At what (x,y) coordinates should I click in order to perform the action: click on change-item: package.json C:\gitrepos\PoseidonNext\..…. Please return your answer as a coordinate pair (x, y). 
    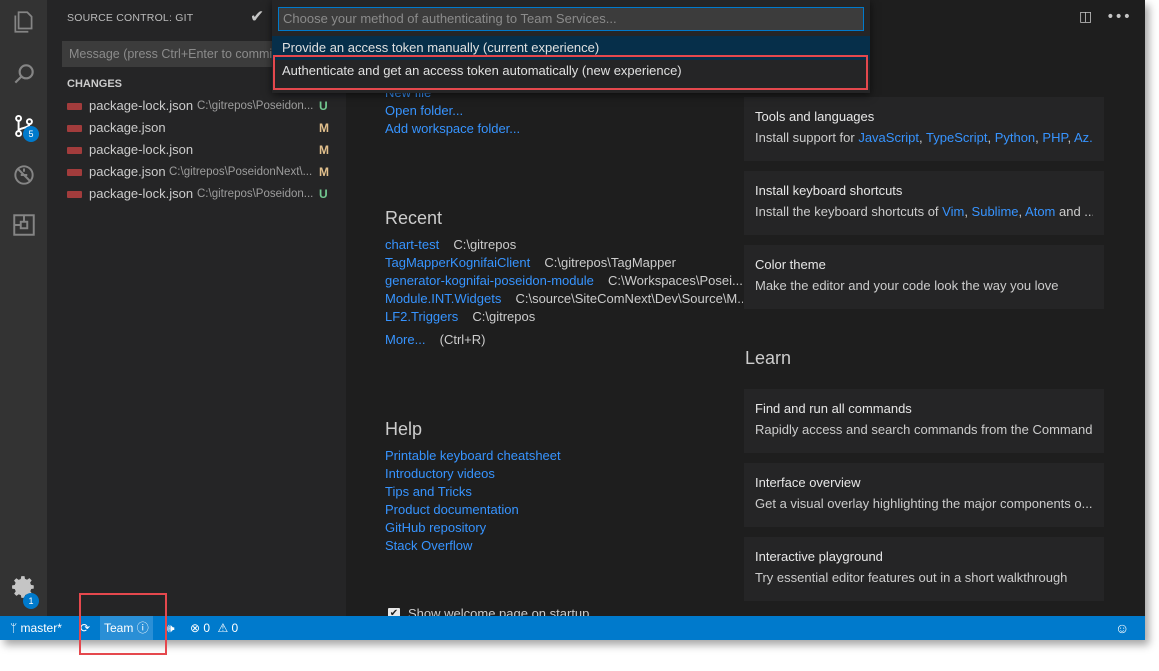
    Looking at the image, I should click on (196, 172).